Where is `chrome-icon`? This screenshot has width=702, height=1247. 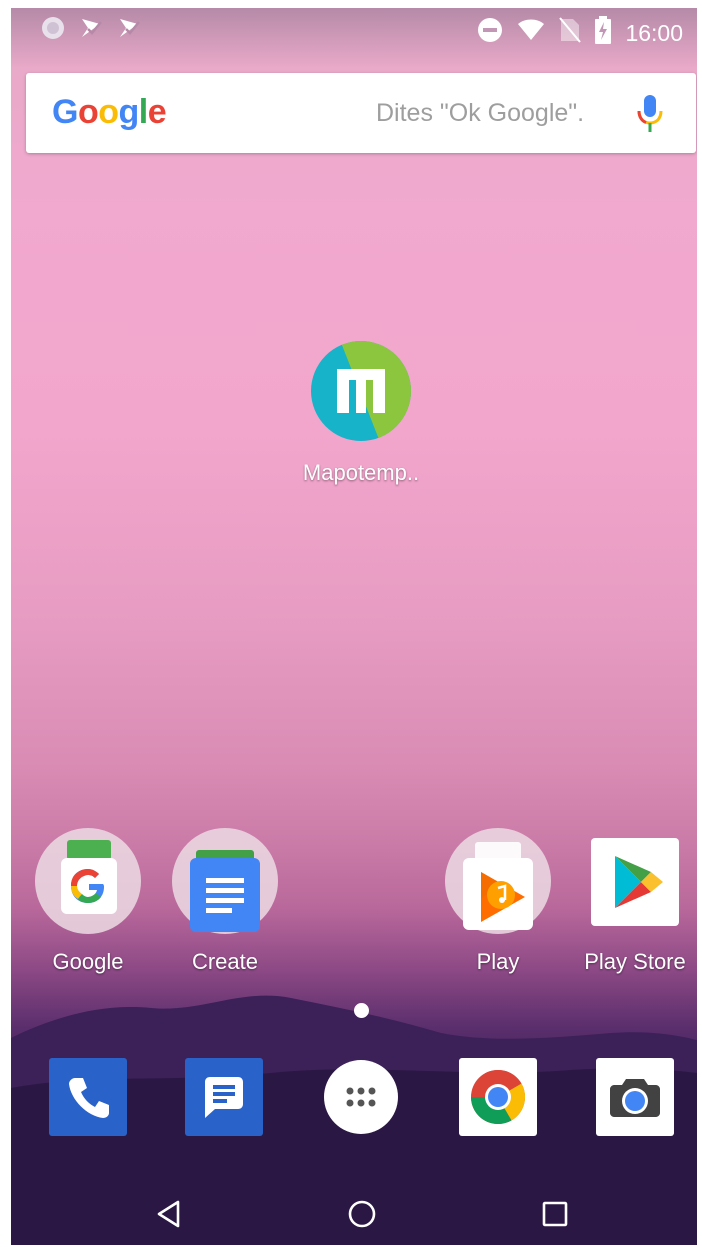 chrome-icon is located at coordinates (498, 1099).